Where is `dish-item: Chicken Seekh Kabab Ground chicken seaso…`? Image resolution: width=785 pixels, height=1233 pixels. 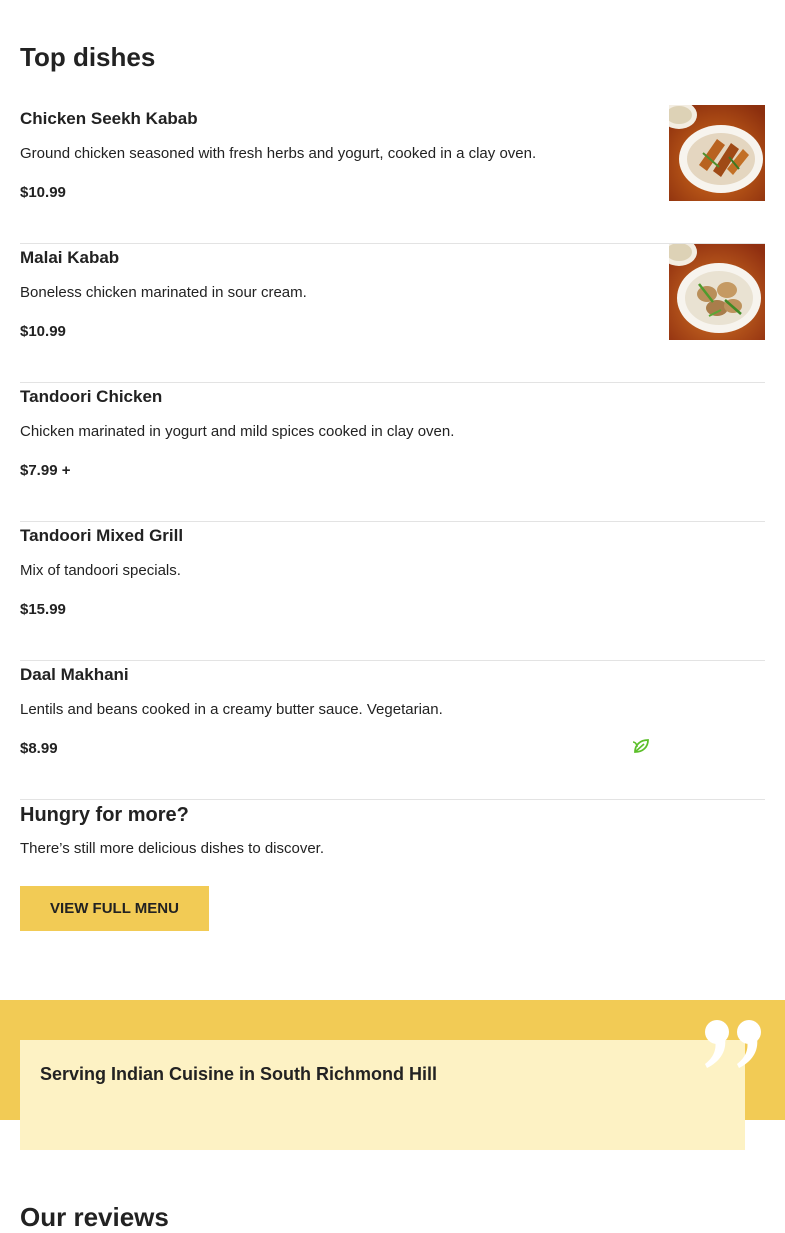
dish-item: Chicken Seekh Kabab Ground chicken seaso… is located at coordinates (392, 174).